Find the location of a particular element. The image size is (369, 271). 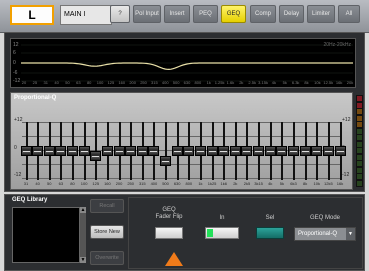

scroll-down-icon: ▼ is located at coordinates (83, 260).